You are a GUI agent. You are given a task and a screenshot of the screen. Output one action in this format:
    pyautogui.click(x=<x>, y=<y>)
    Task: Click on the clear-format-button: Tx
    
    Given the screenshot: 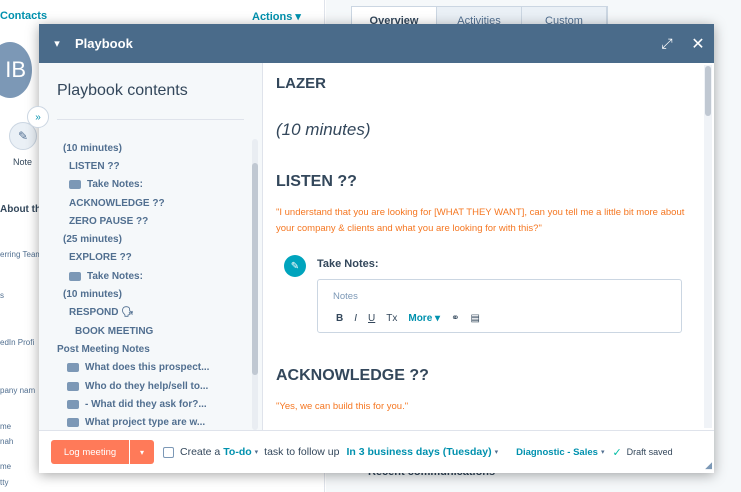 What is the action you would take?
    pyautogui.click(x=391, y=318)
    